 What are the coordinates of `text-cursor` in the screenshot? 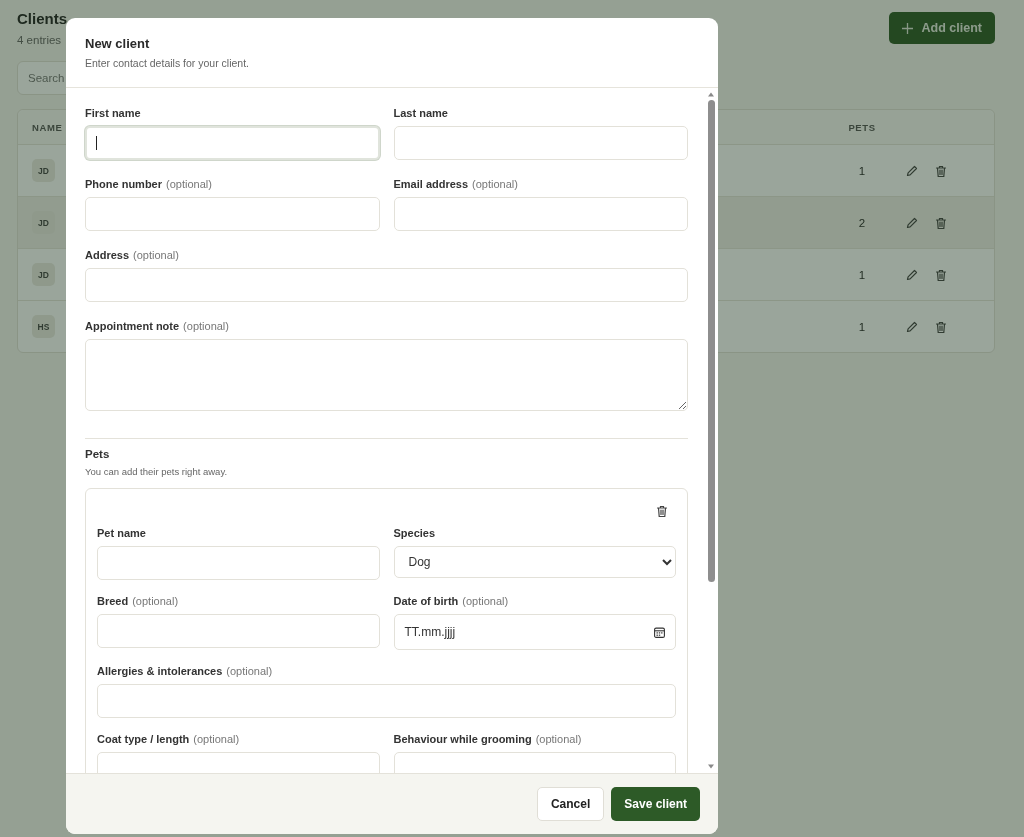 It's located at (96, 143).